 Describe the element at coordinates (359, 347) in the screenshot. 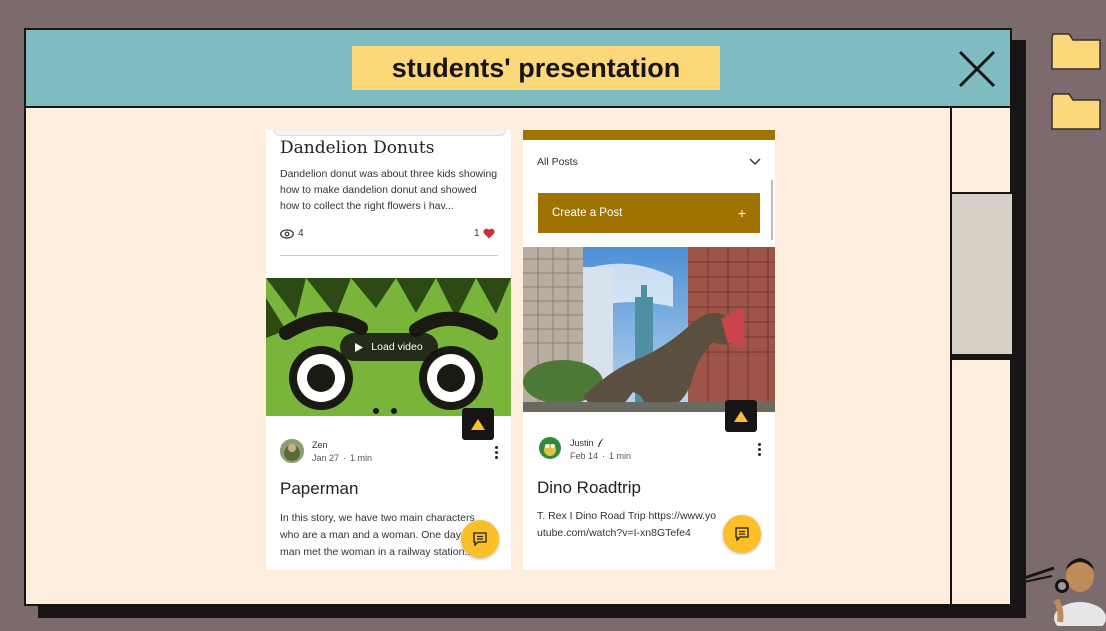

I see `play-icon` at that location.